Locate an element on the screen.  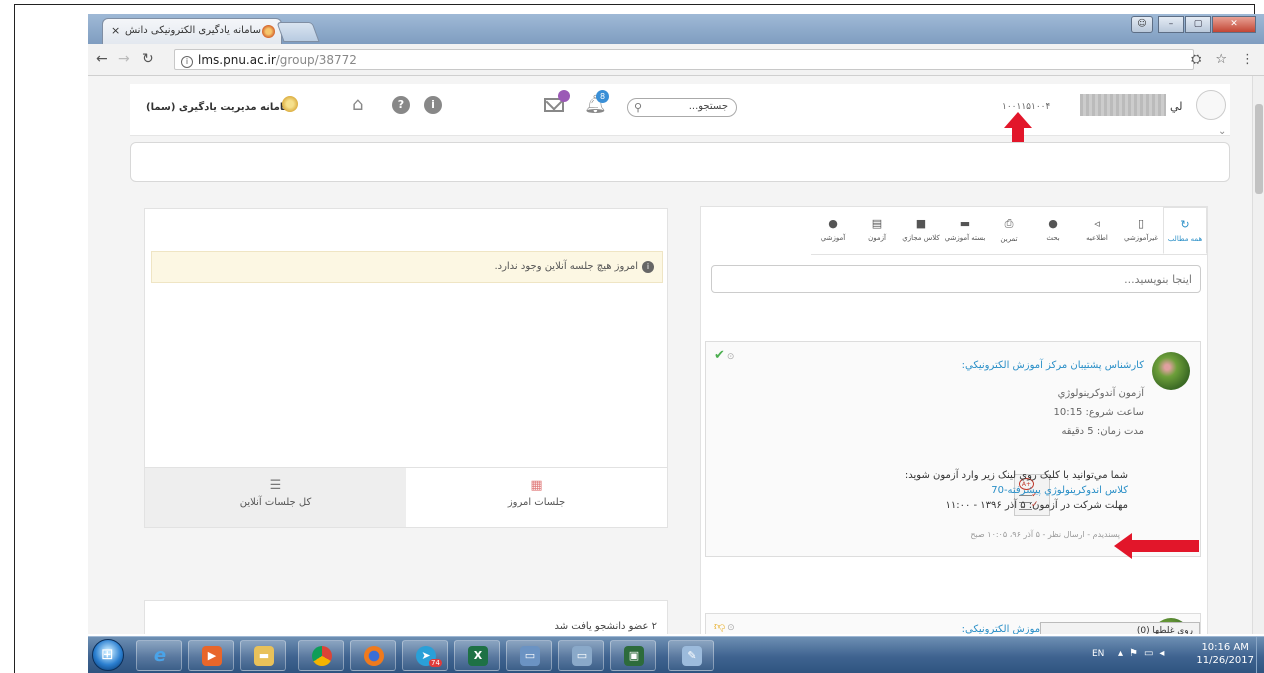
search-icon: ⚲ is located at coordinates (638, 107).